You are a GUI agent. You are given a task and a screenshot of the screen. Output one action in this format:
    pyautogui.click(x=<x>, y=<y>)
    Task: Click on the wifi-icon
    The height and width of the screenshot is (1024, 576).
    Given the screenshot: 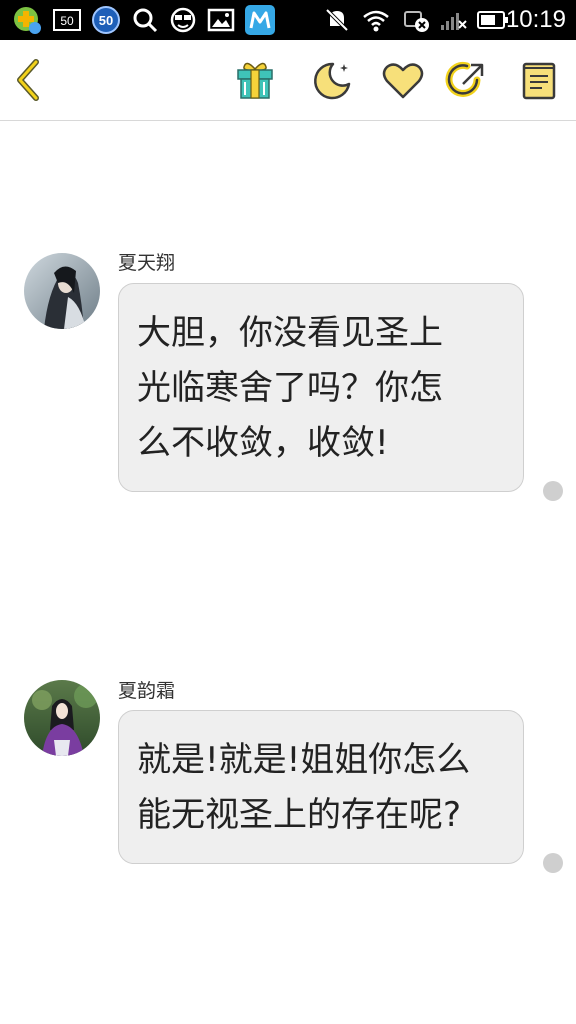 What is the action you would take?
    pyautogui.click(x=376, y=20)
    